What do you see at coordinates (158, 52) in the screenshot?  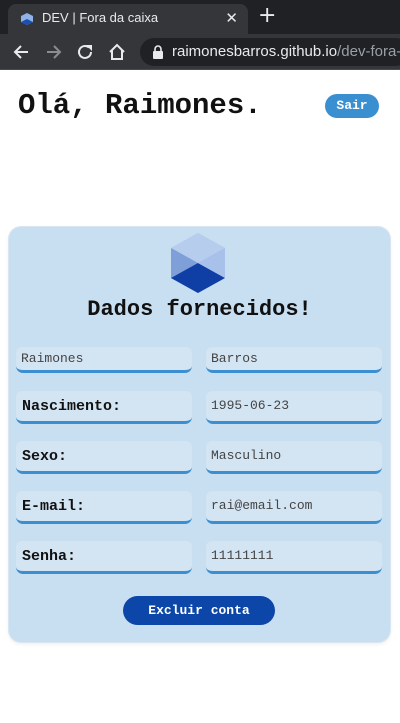 I see `lock-icon` at bounding box center [158, 52].